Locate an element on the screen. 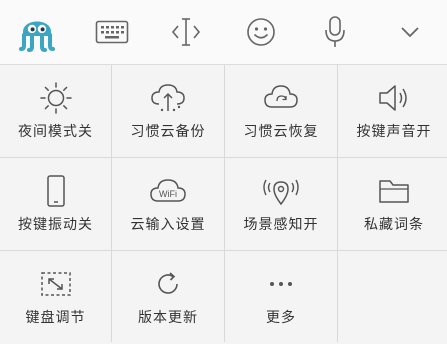 The image size is (447, 344). octopus-logo-icon is located at coordinates (37, 32).